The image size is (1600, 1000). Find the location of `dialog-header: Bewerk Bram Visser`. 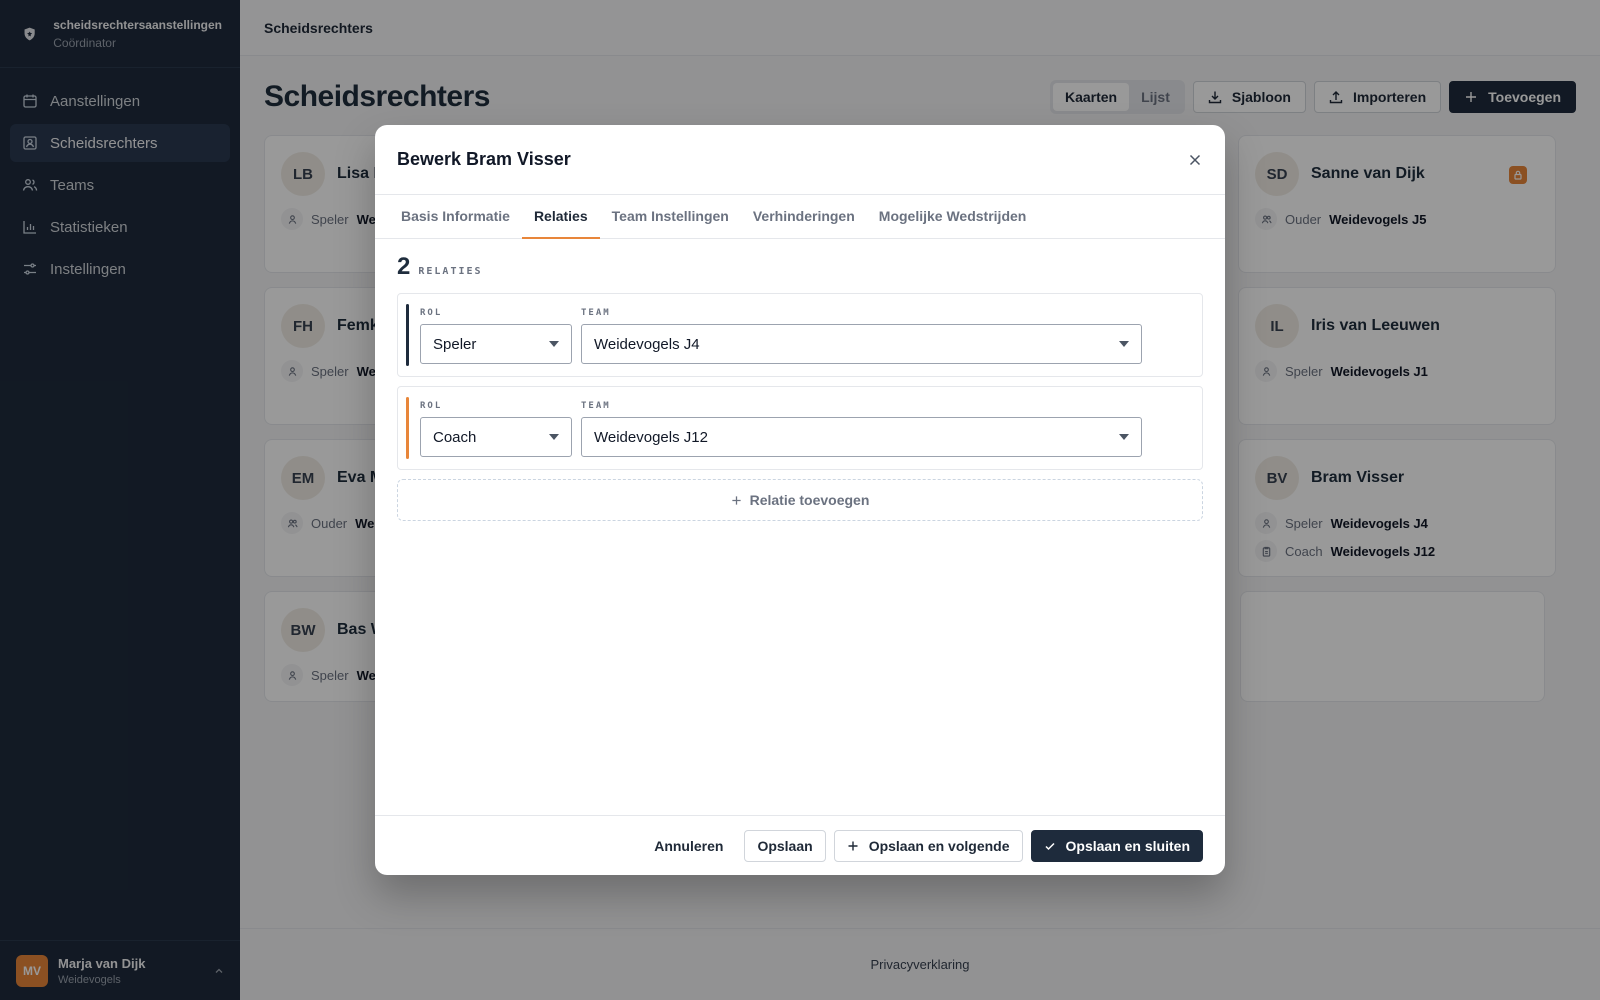

dialog-header: Bewerk Bram Visser is located at coordinates (800, 160).